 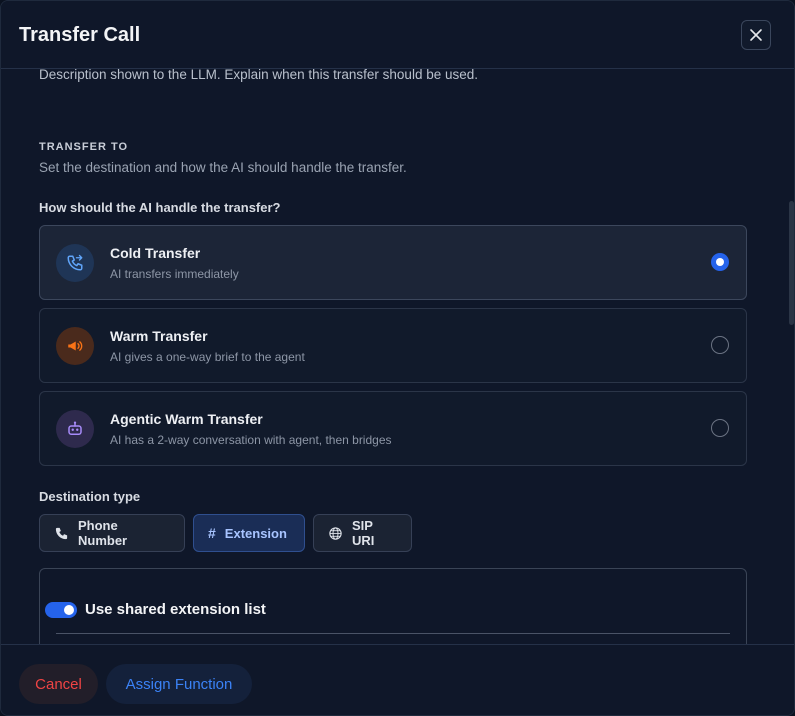 I want to click on destination-type-label: Destination type, so click(x=90, y=496).